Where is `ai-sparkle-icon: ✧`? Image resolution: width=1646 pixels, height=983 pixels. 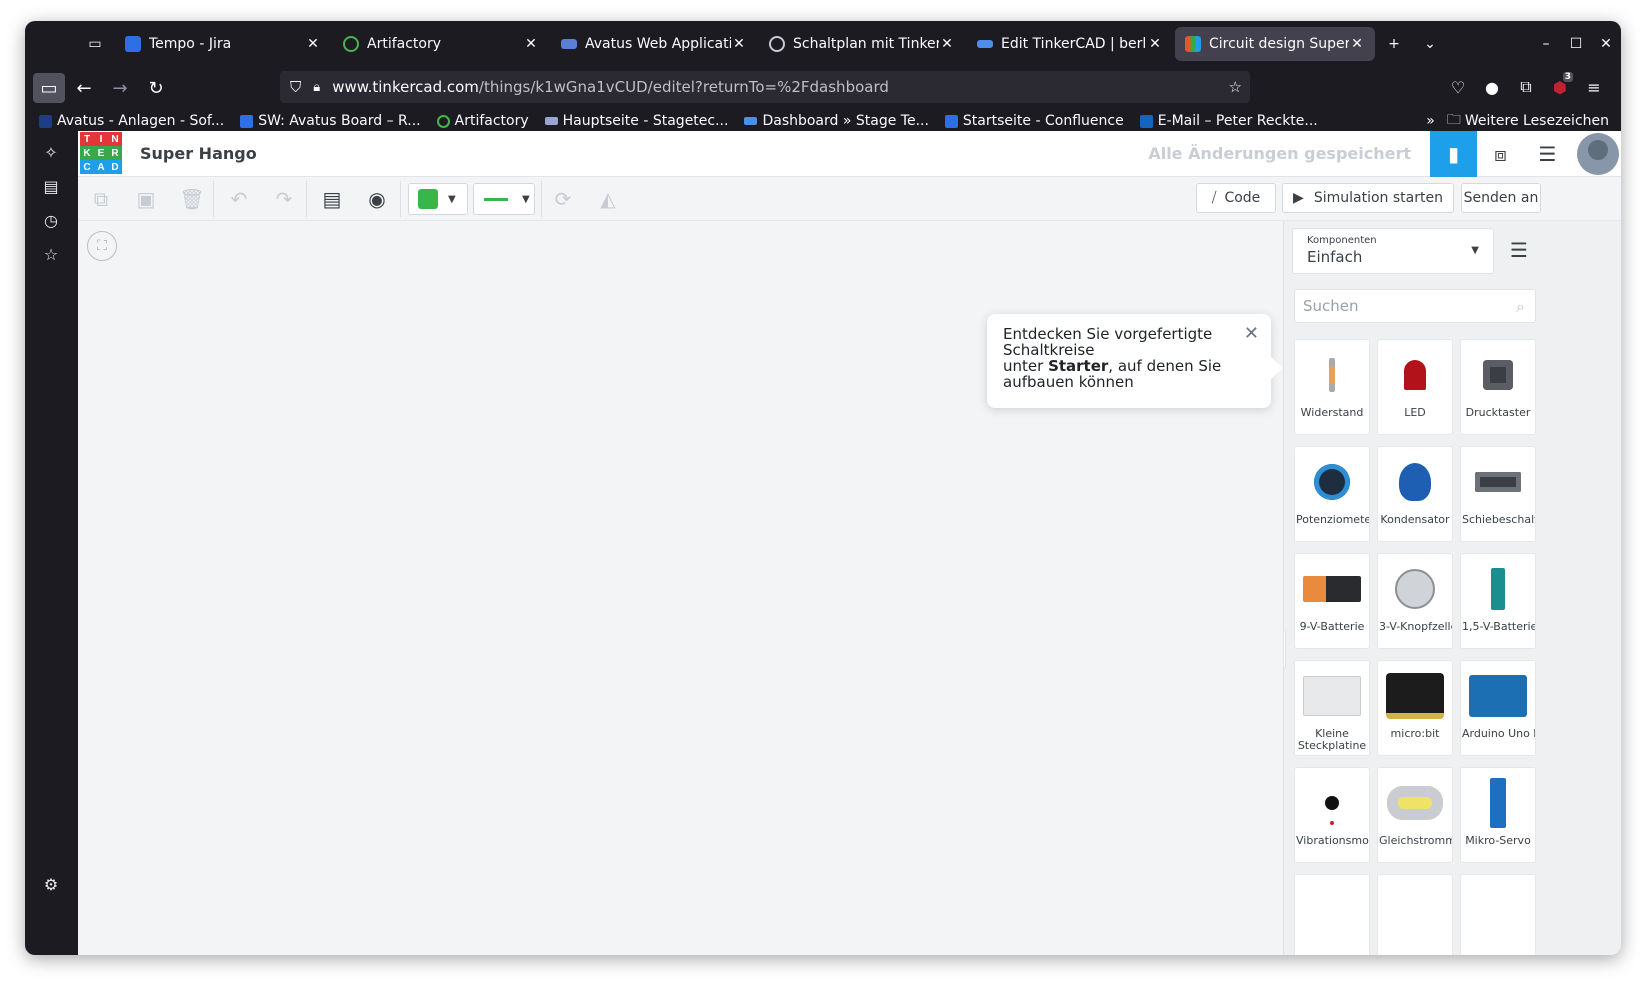
ai-sparkle-icon: ✧ is located at coordinates (51, 153).